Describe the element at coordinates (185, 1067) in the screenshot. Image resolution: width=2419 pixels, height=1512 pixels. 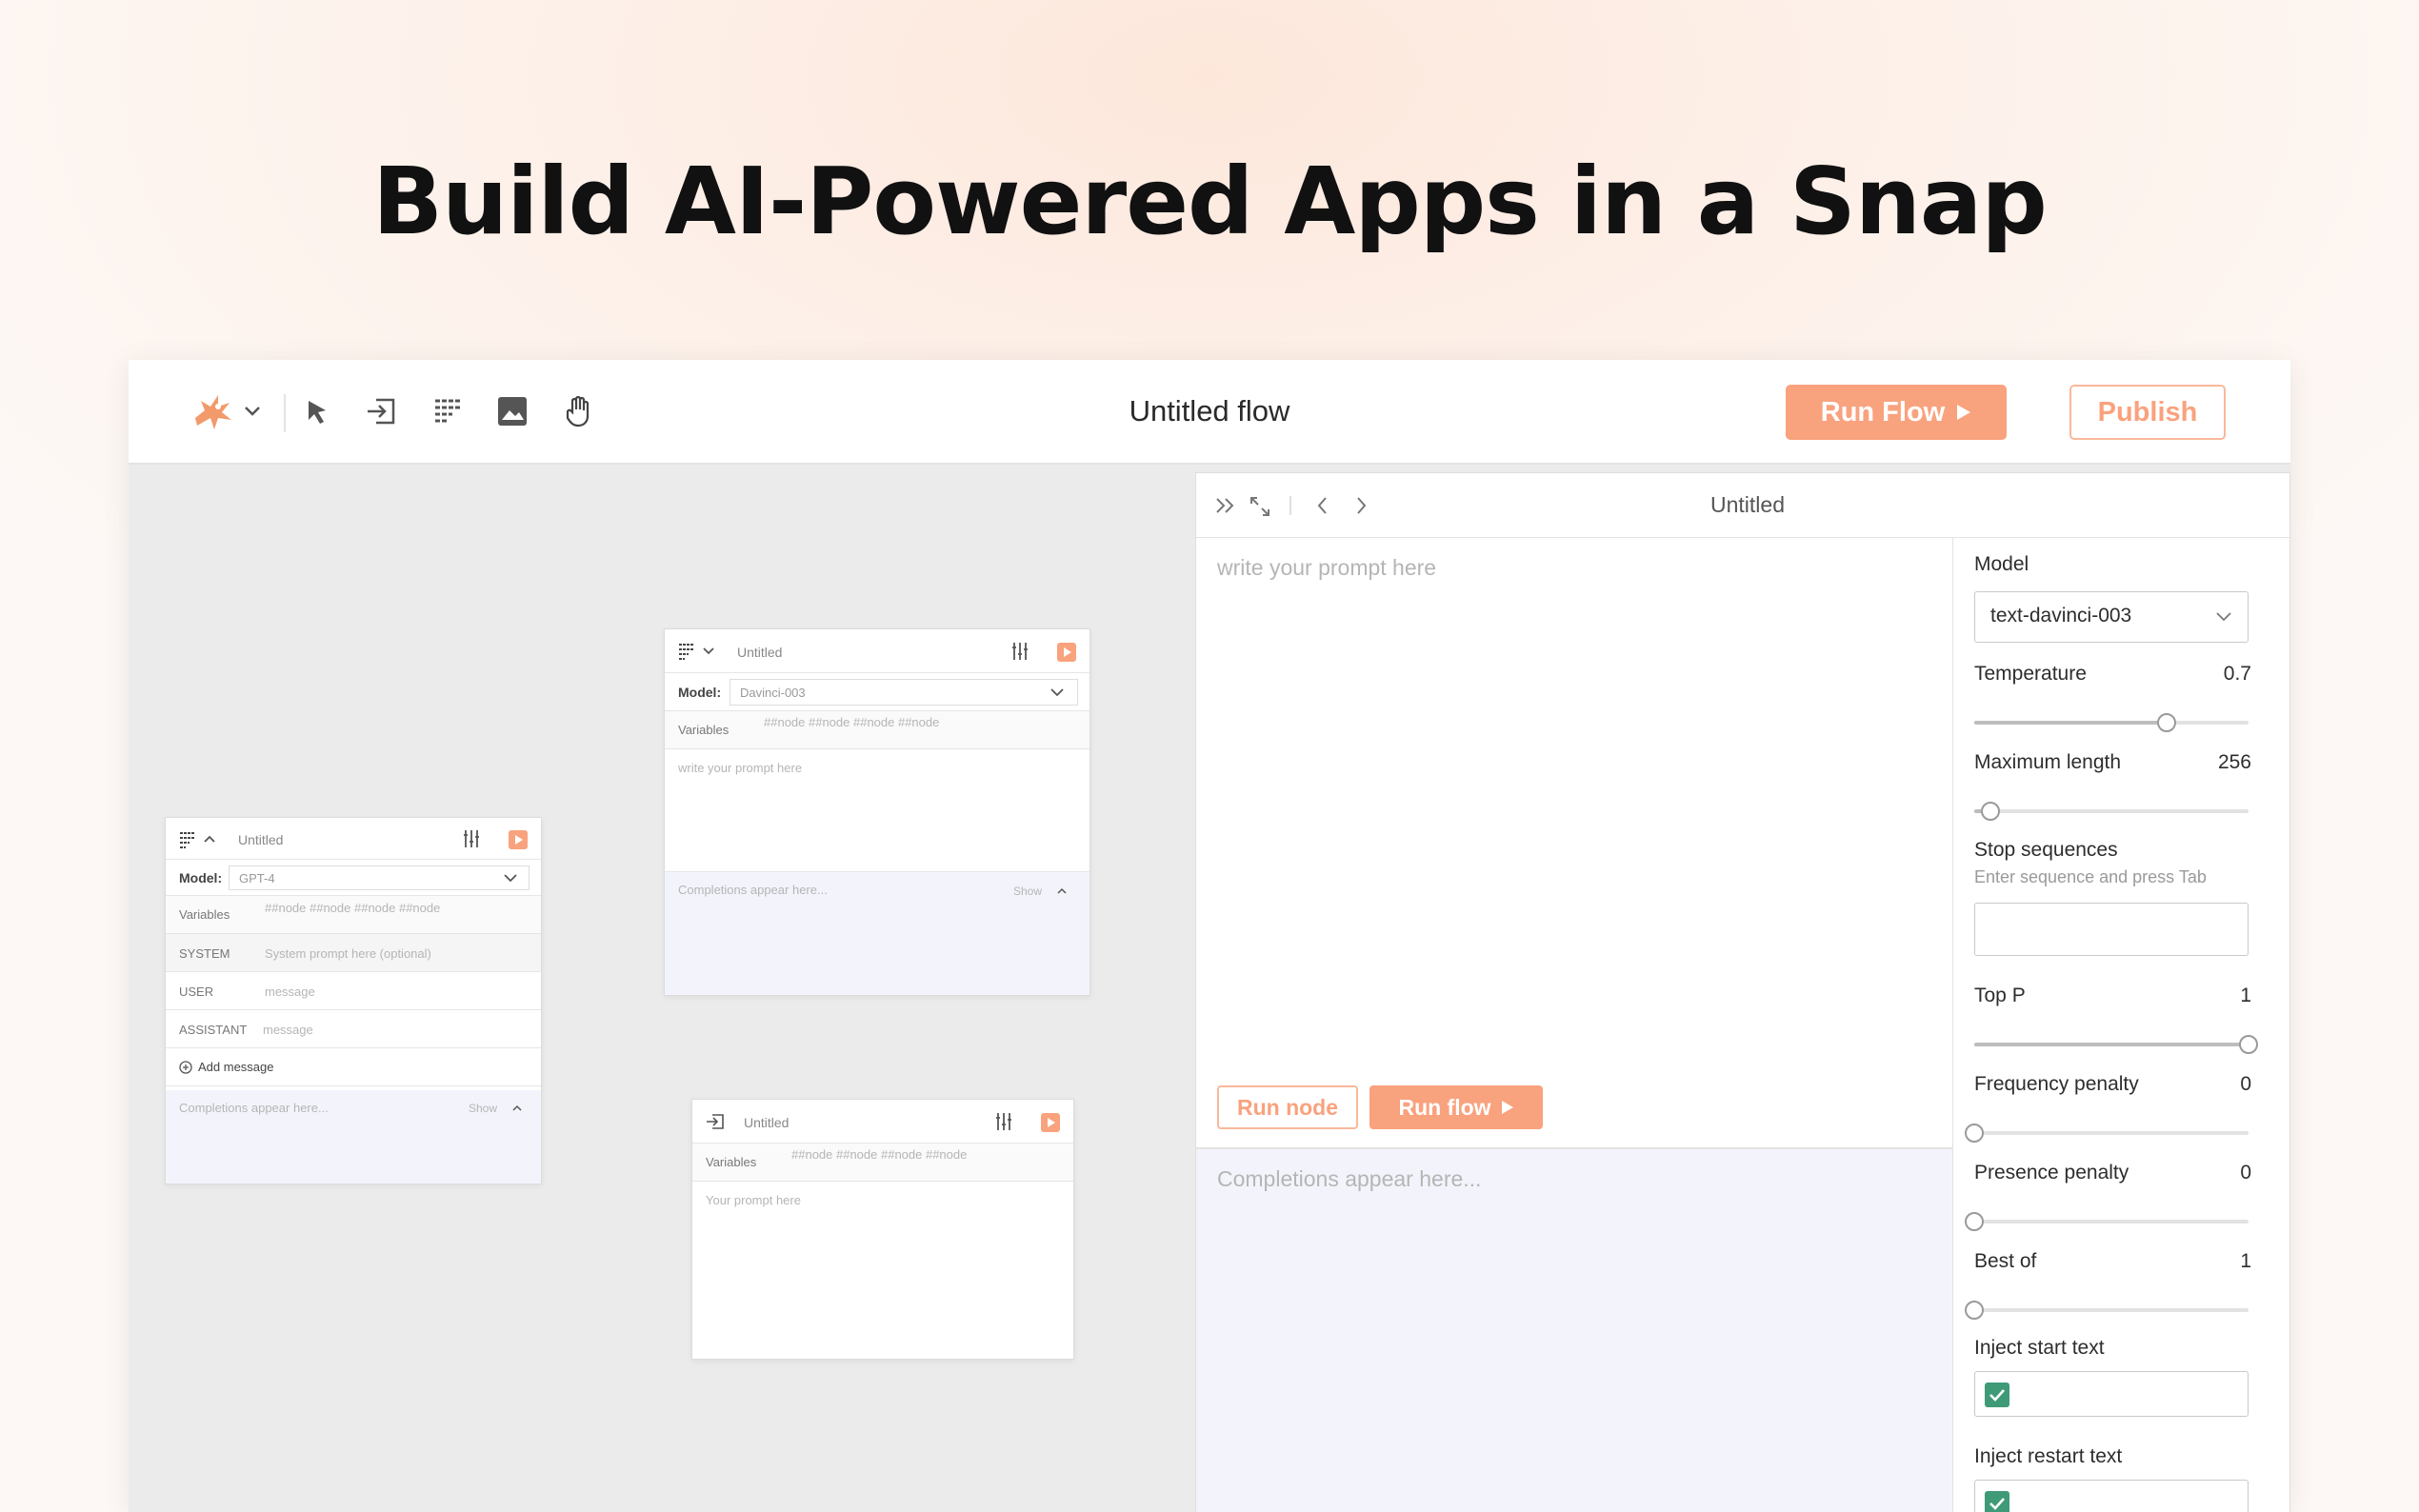
I see `add-circle-icon` at that location.